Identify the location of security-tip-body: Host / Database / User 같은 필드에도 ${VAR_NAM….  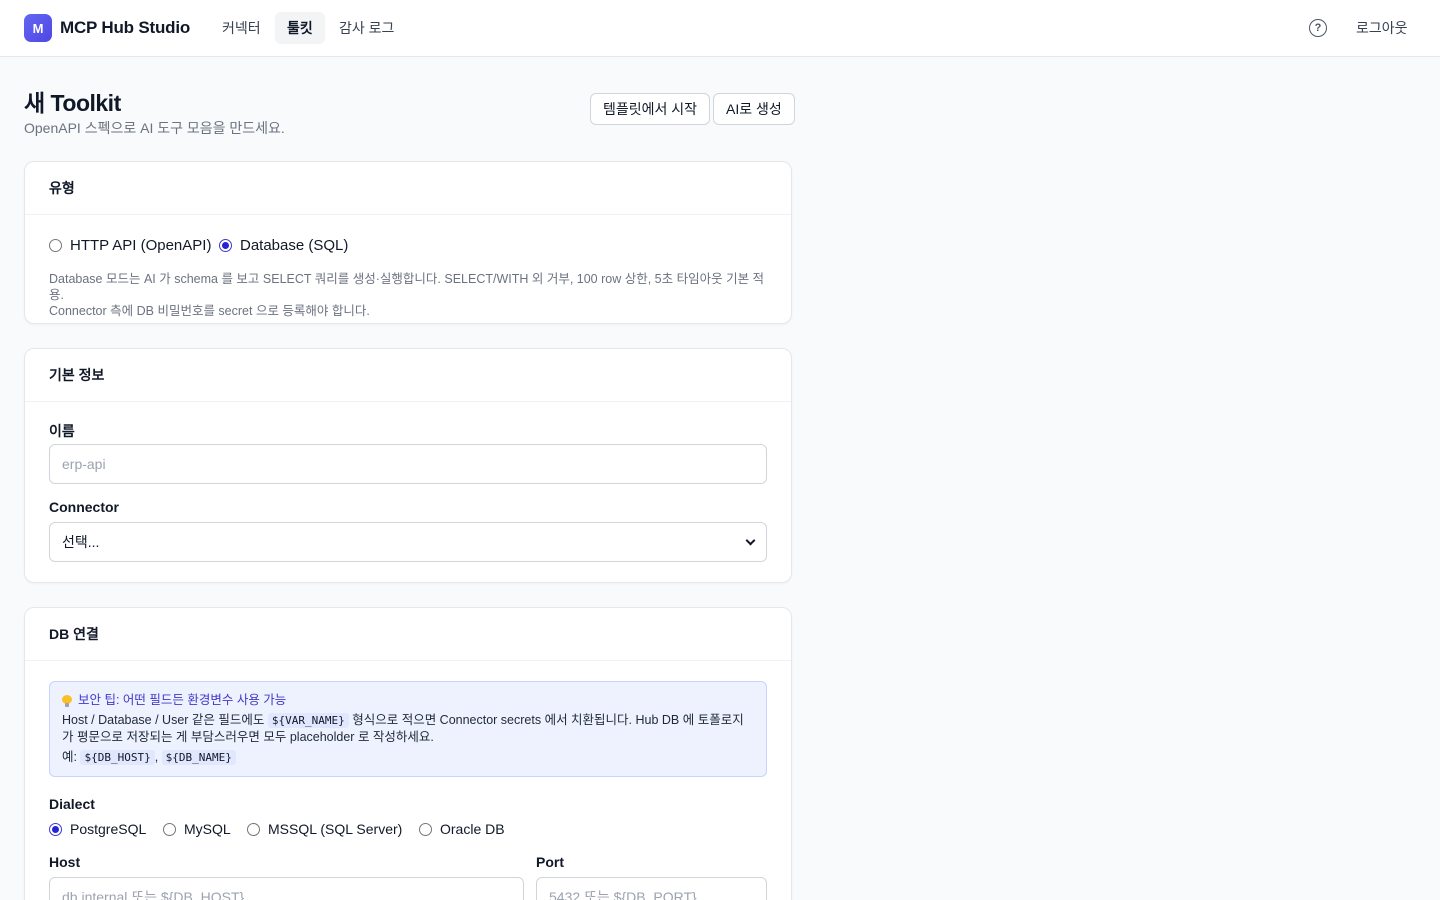
(408, 729).